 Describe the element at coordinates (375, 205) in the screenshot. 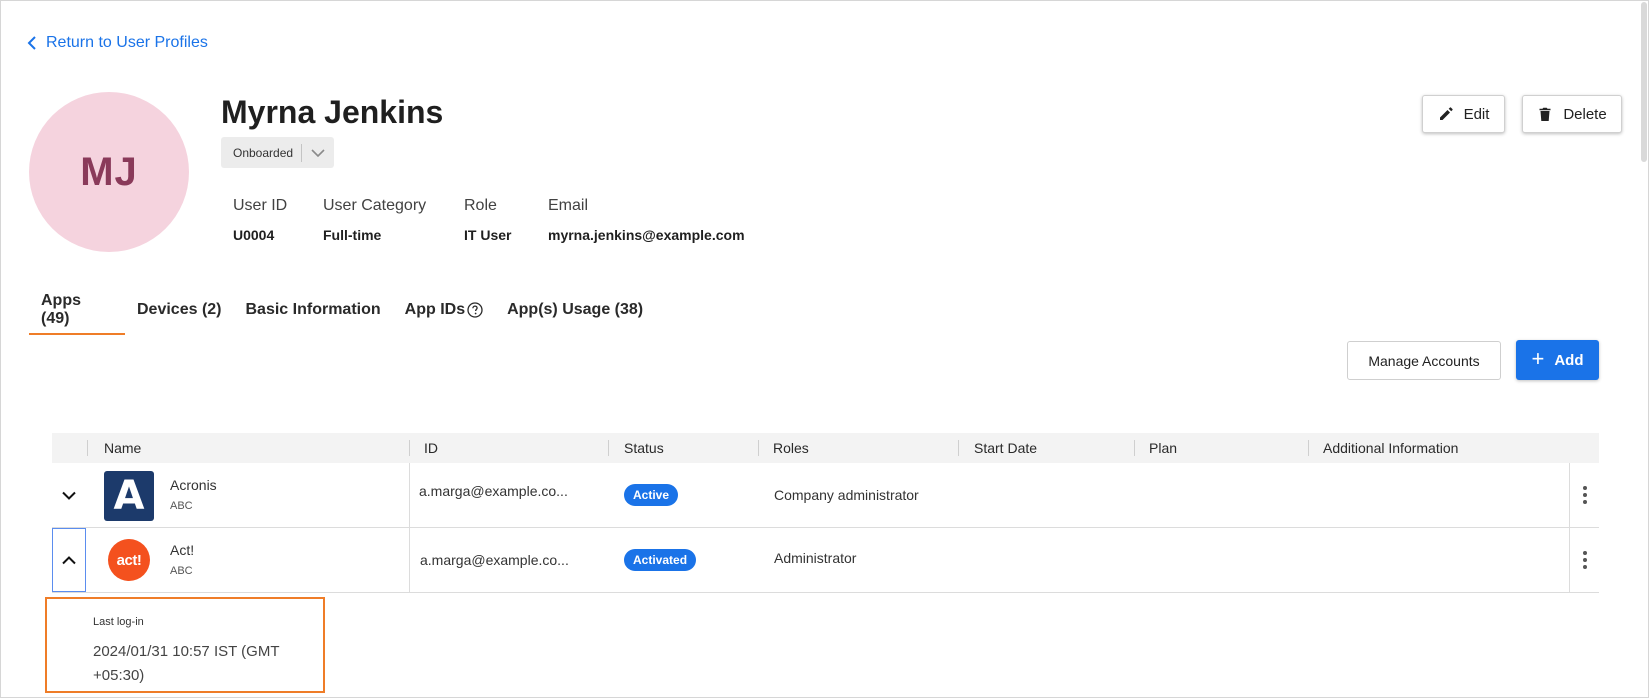

I see `user-category-label: User Category` at that location.